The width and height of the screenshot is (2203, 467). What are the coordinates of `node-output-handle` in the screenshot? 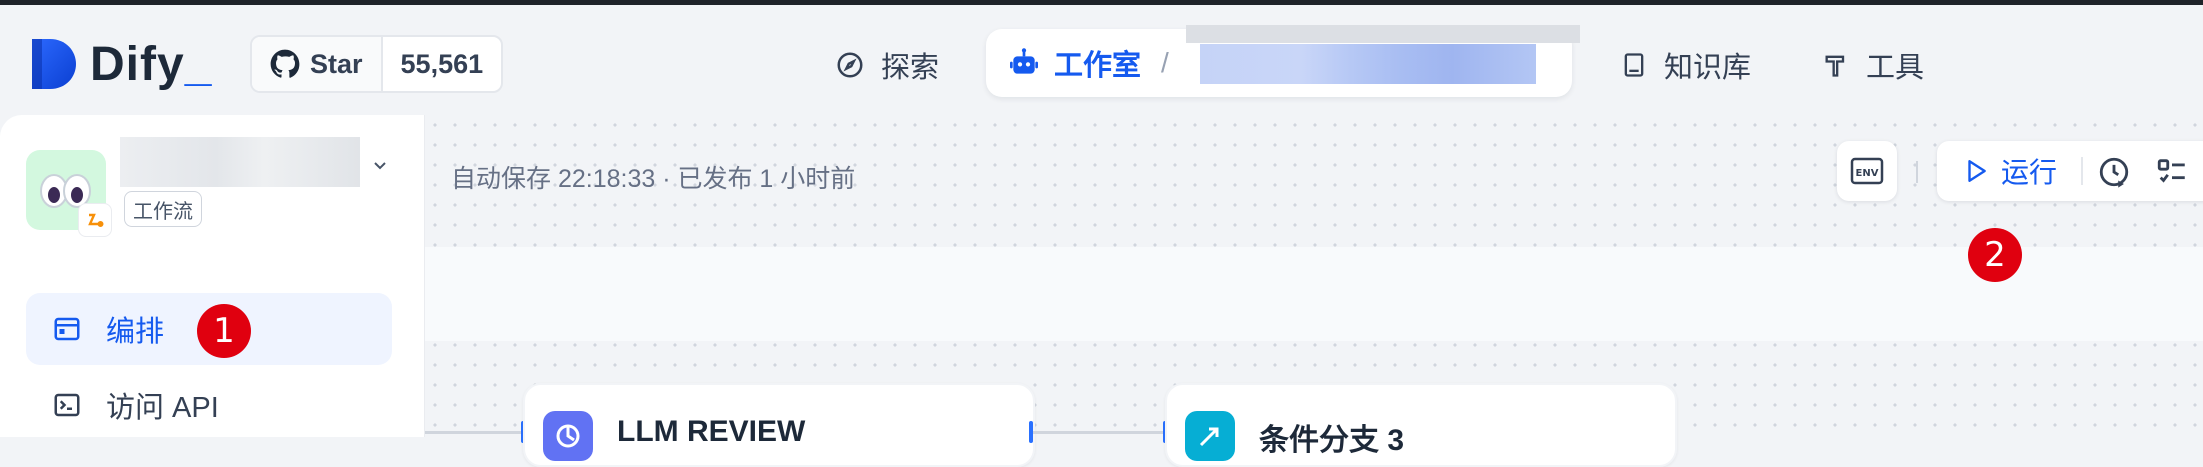 It's located at (1031, 432).